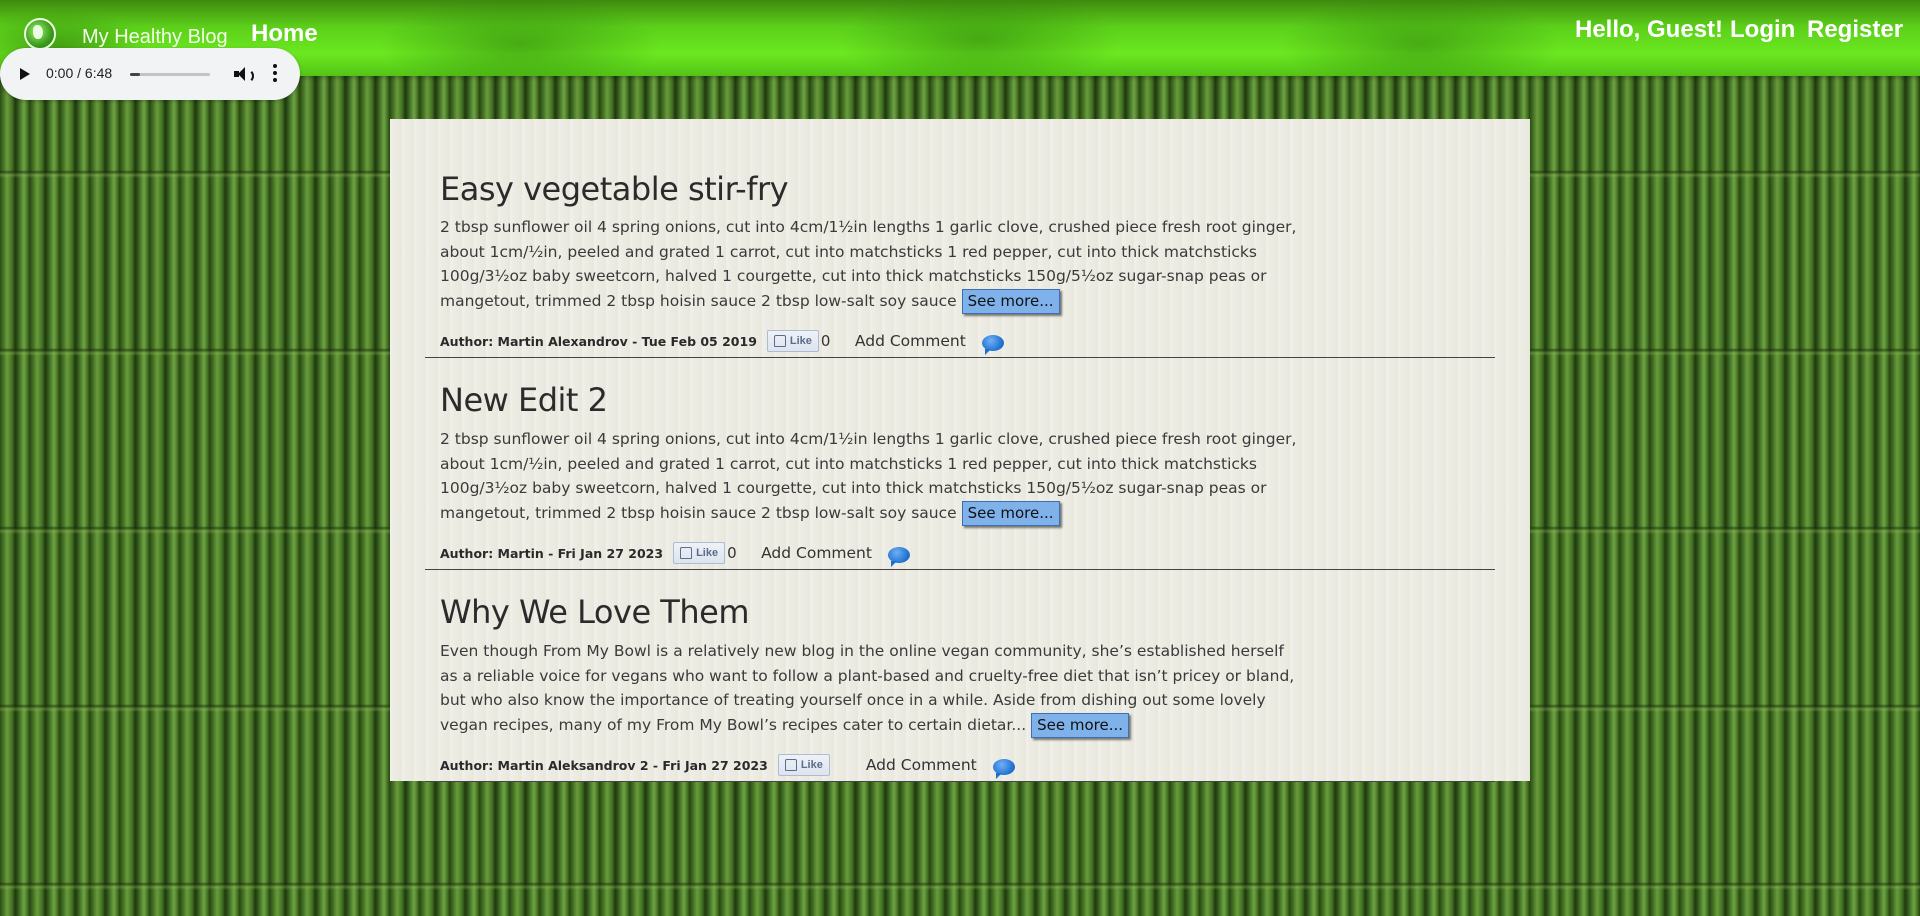  I want to click on brand-link: My Healthy Blog, so click(155, 37).